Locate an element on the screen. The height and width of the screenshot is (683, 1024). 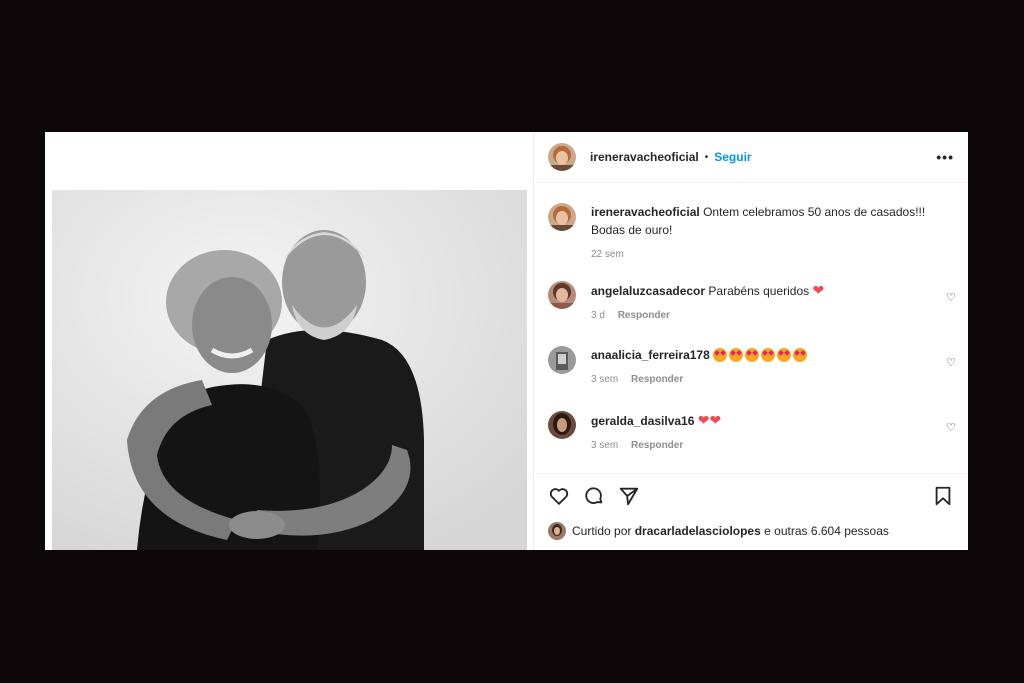
comment-time: 3 d is located at coordinates (598, 315).